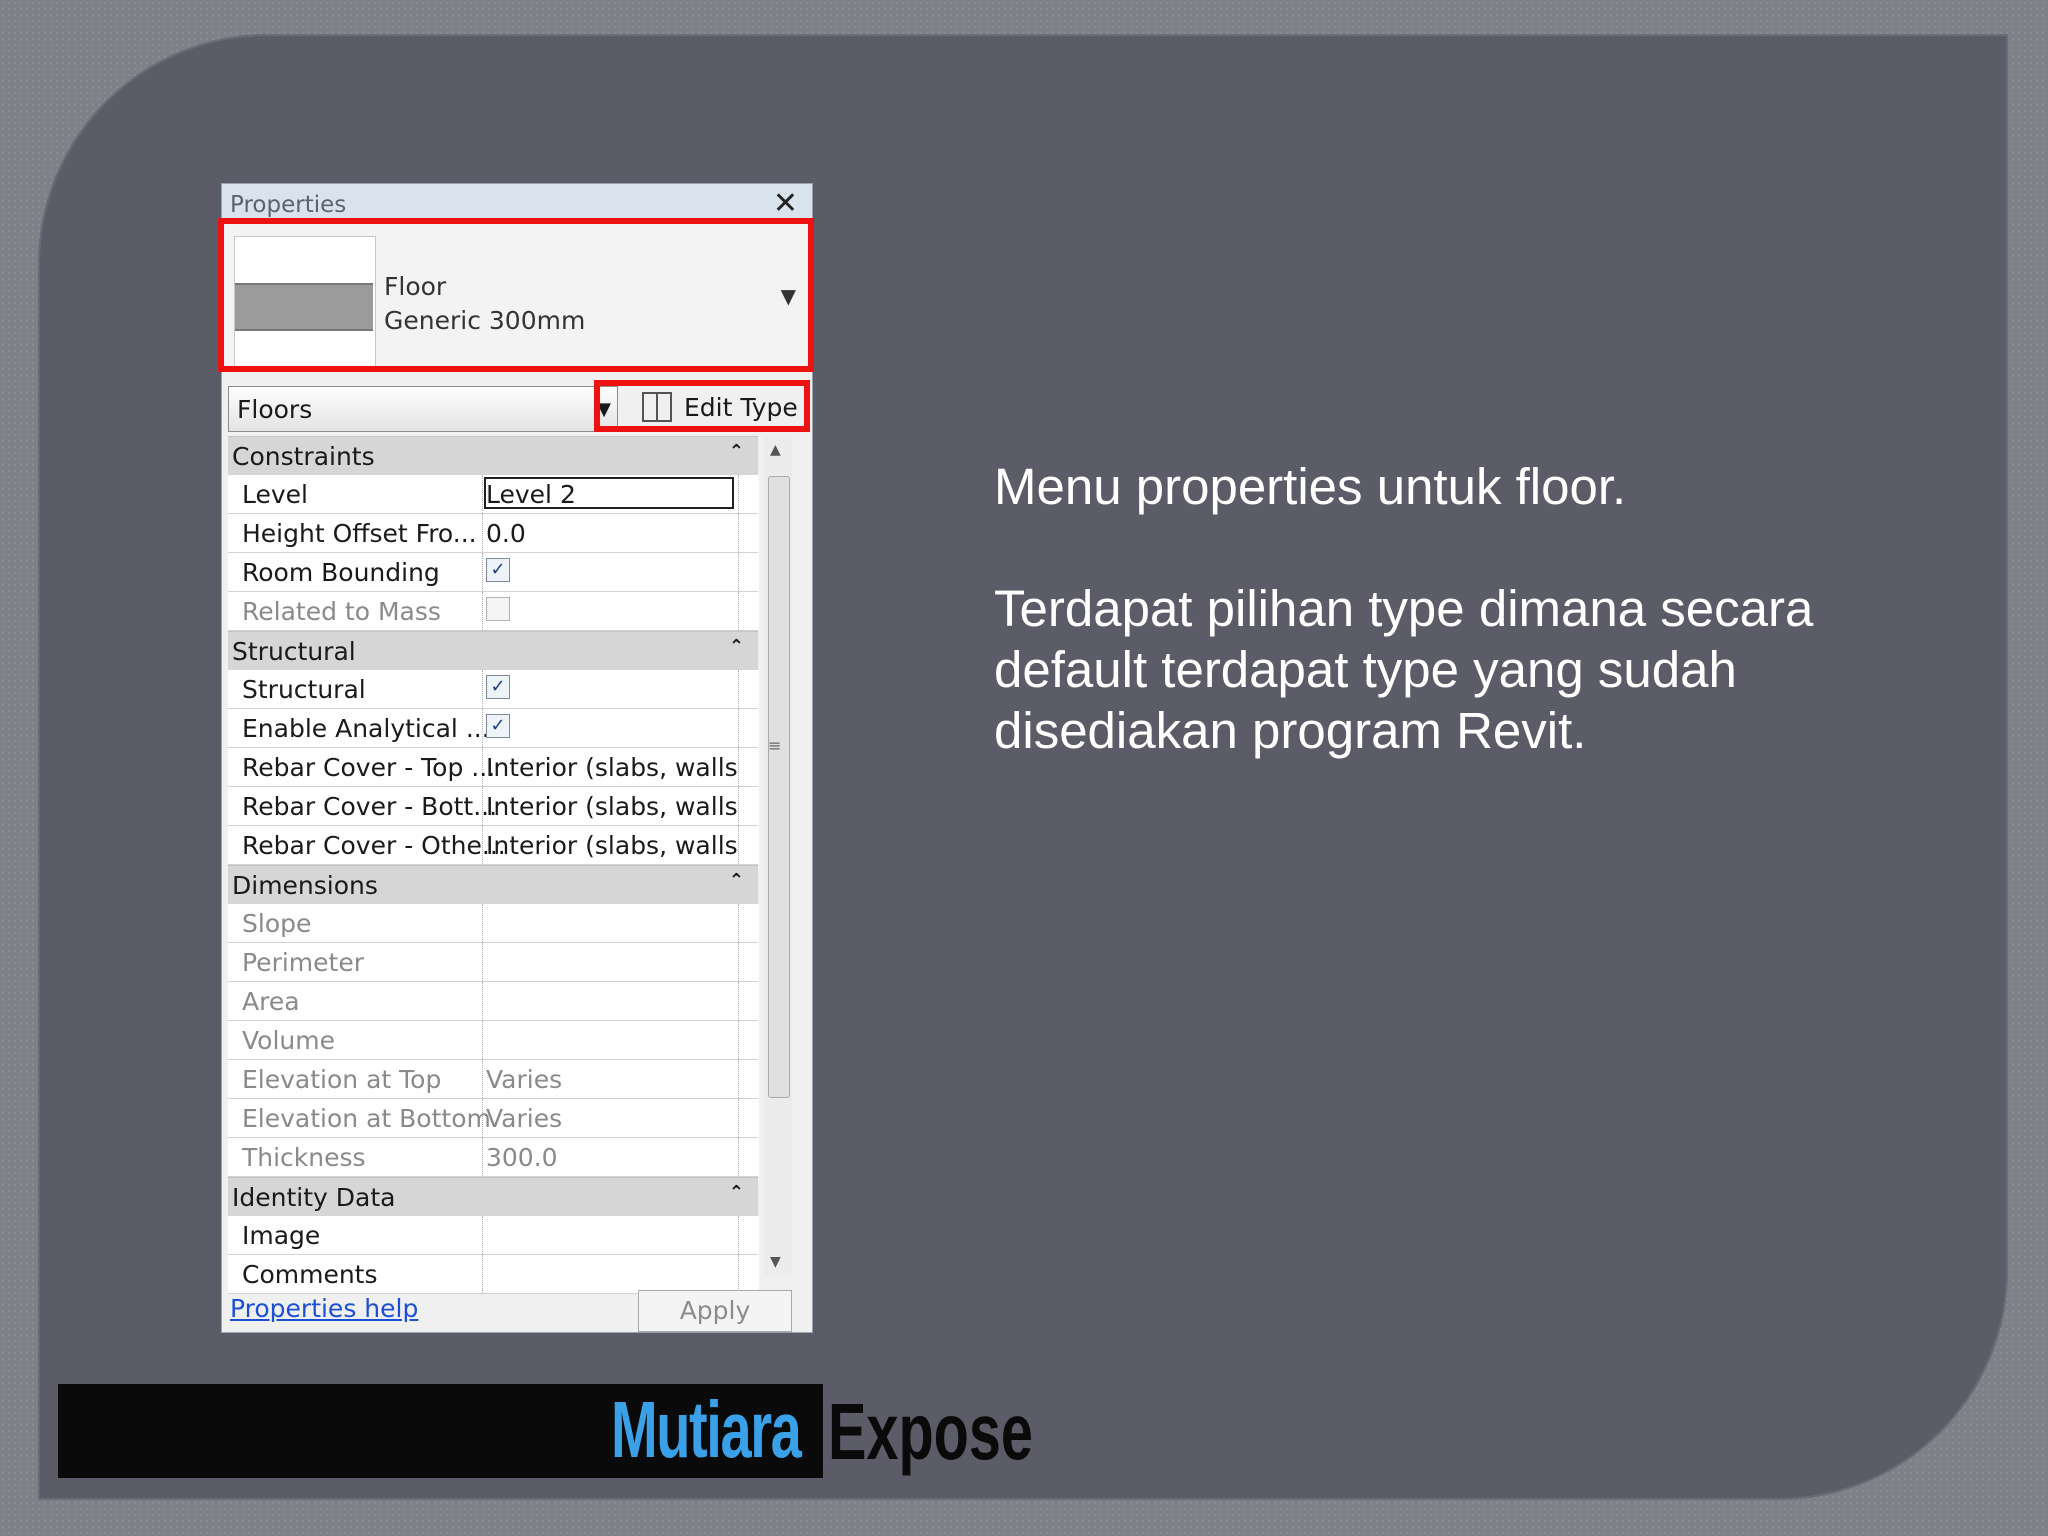 This screenshot has height=1536, width=2048. What do you see at coordinates (930, 1431) in the screenshot?
I see `logo-text-expose: Expose` at bounding box center [930, 1431].